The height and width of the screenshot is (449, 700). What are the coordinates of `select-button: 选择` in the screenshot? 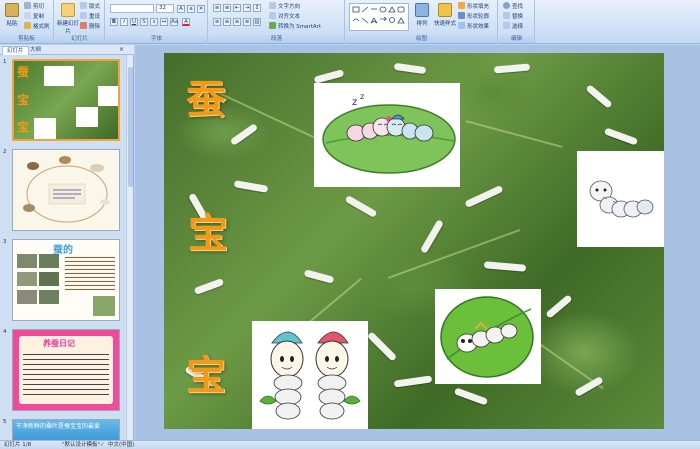 It's located at (513, 26).